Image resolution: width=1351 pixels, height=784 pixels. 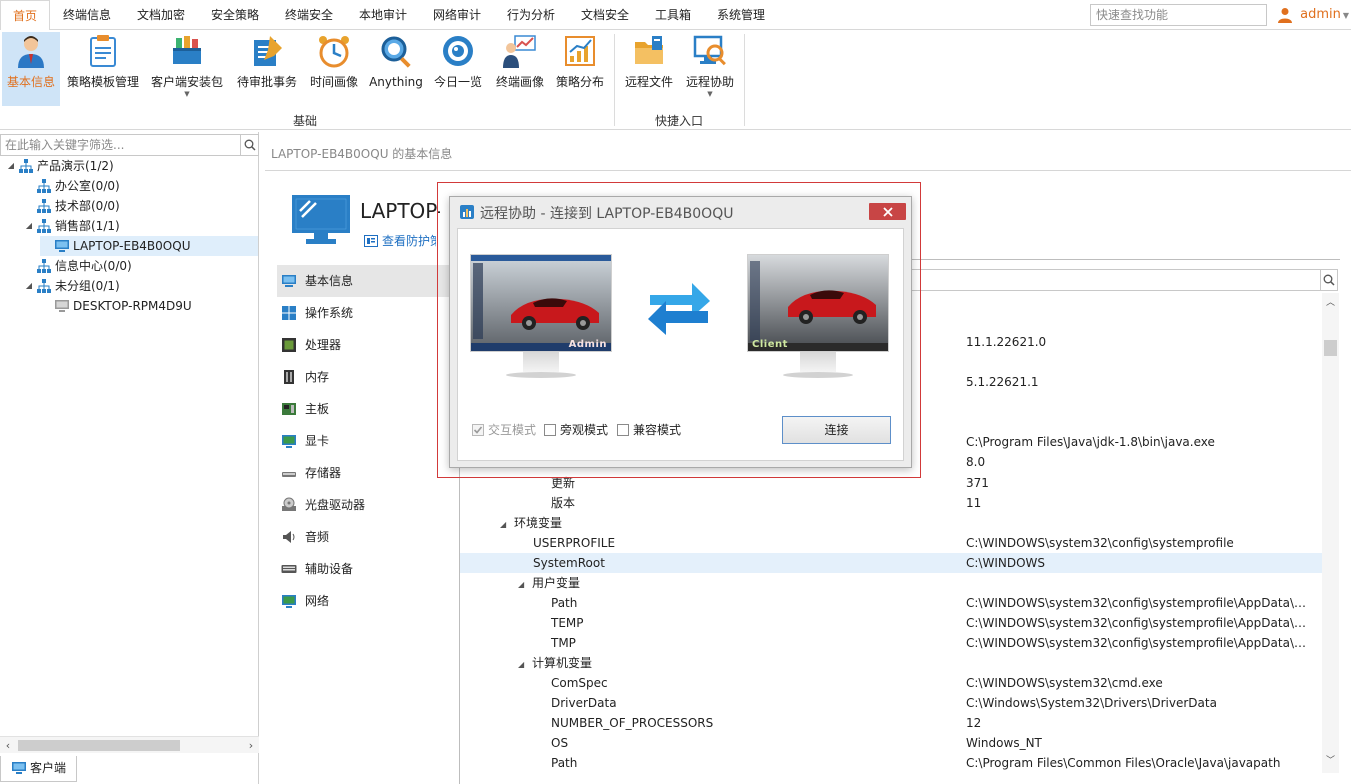 What do you see at coordinates (25, 15) in the screenshot?
I see `menu-home: 首页` at bounding box center [25, 15].